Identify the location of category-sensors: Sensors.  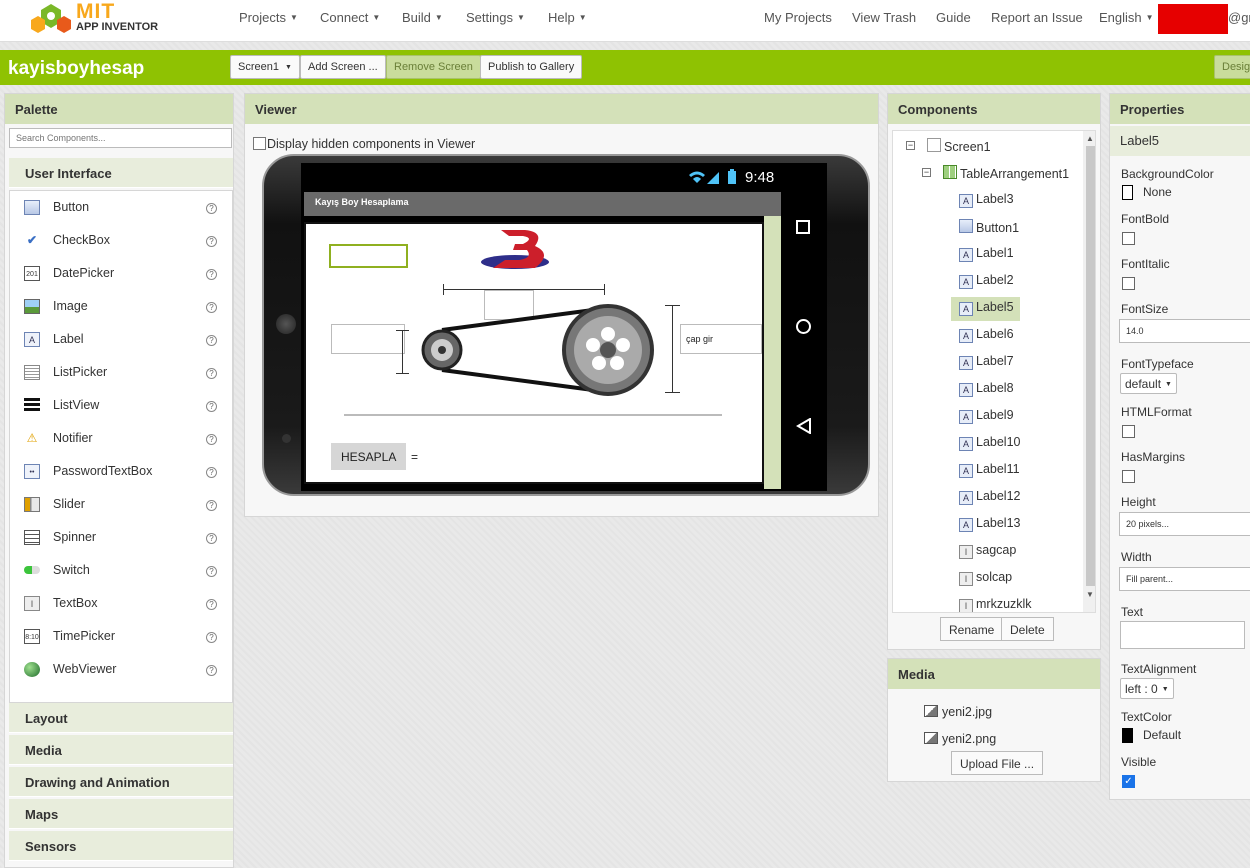
(121, 846).